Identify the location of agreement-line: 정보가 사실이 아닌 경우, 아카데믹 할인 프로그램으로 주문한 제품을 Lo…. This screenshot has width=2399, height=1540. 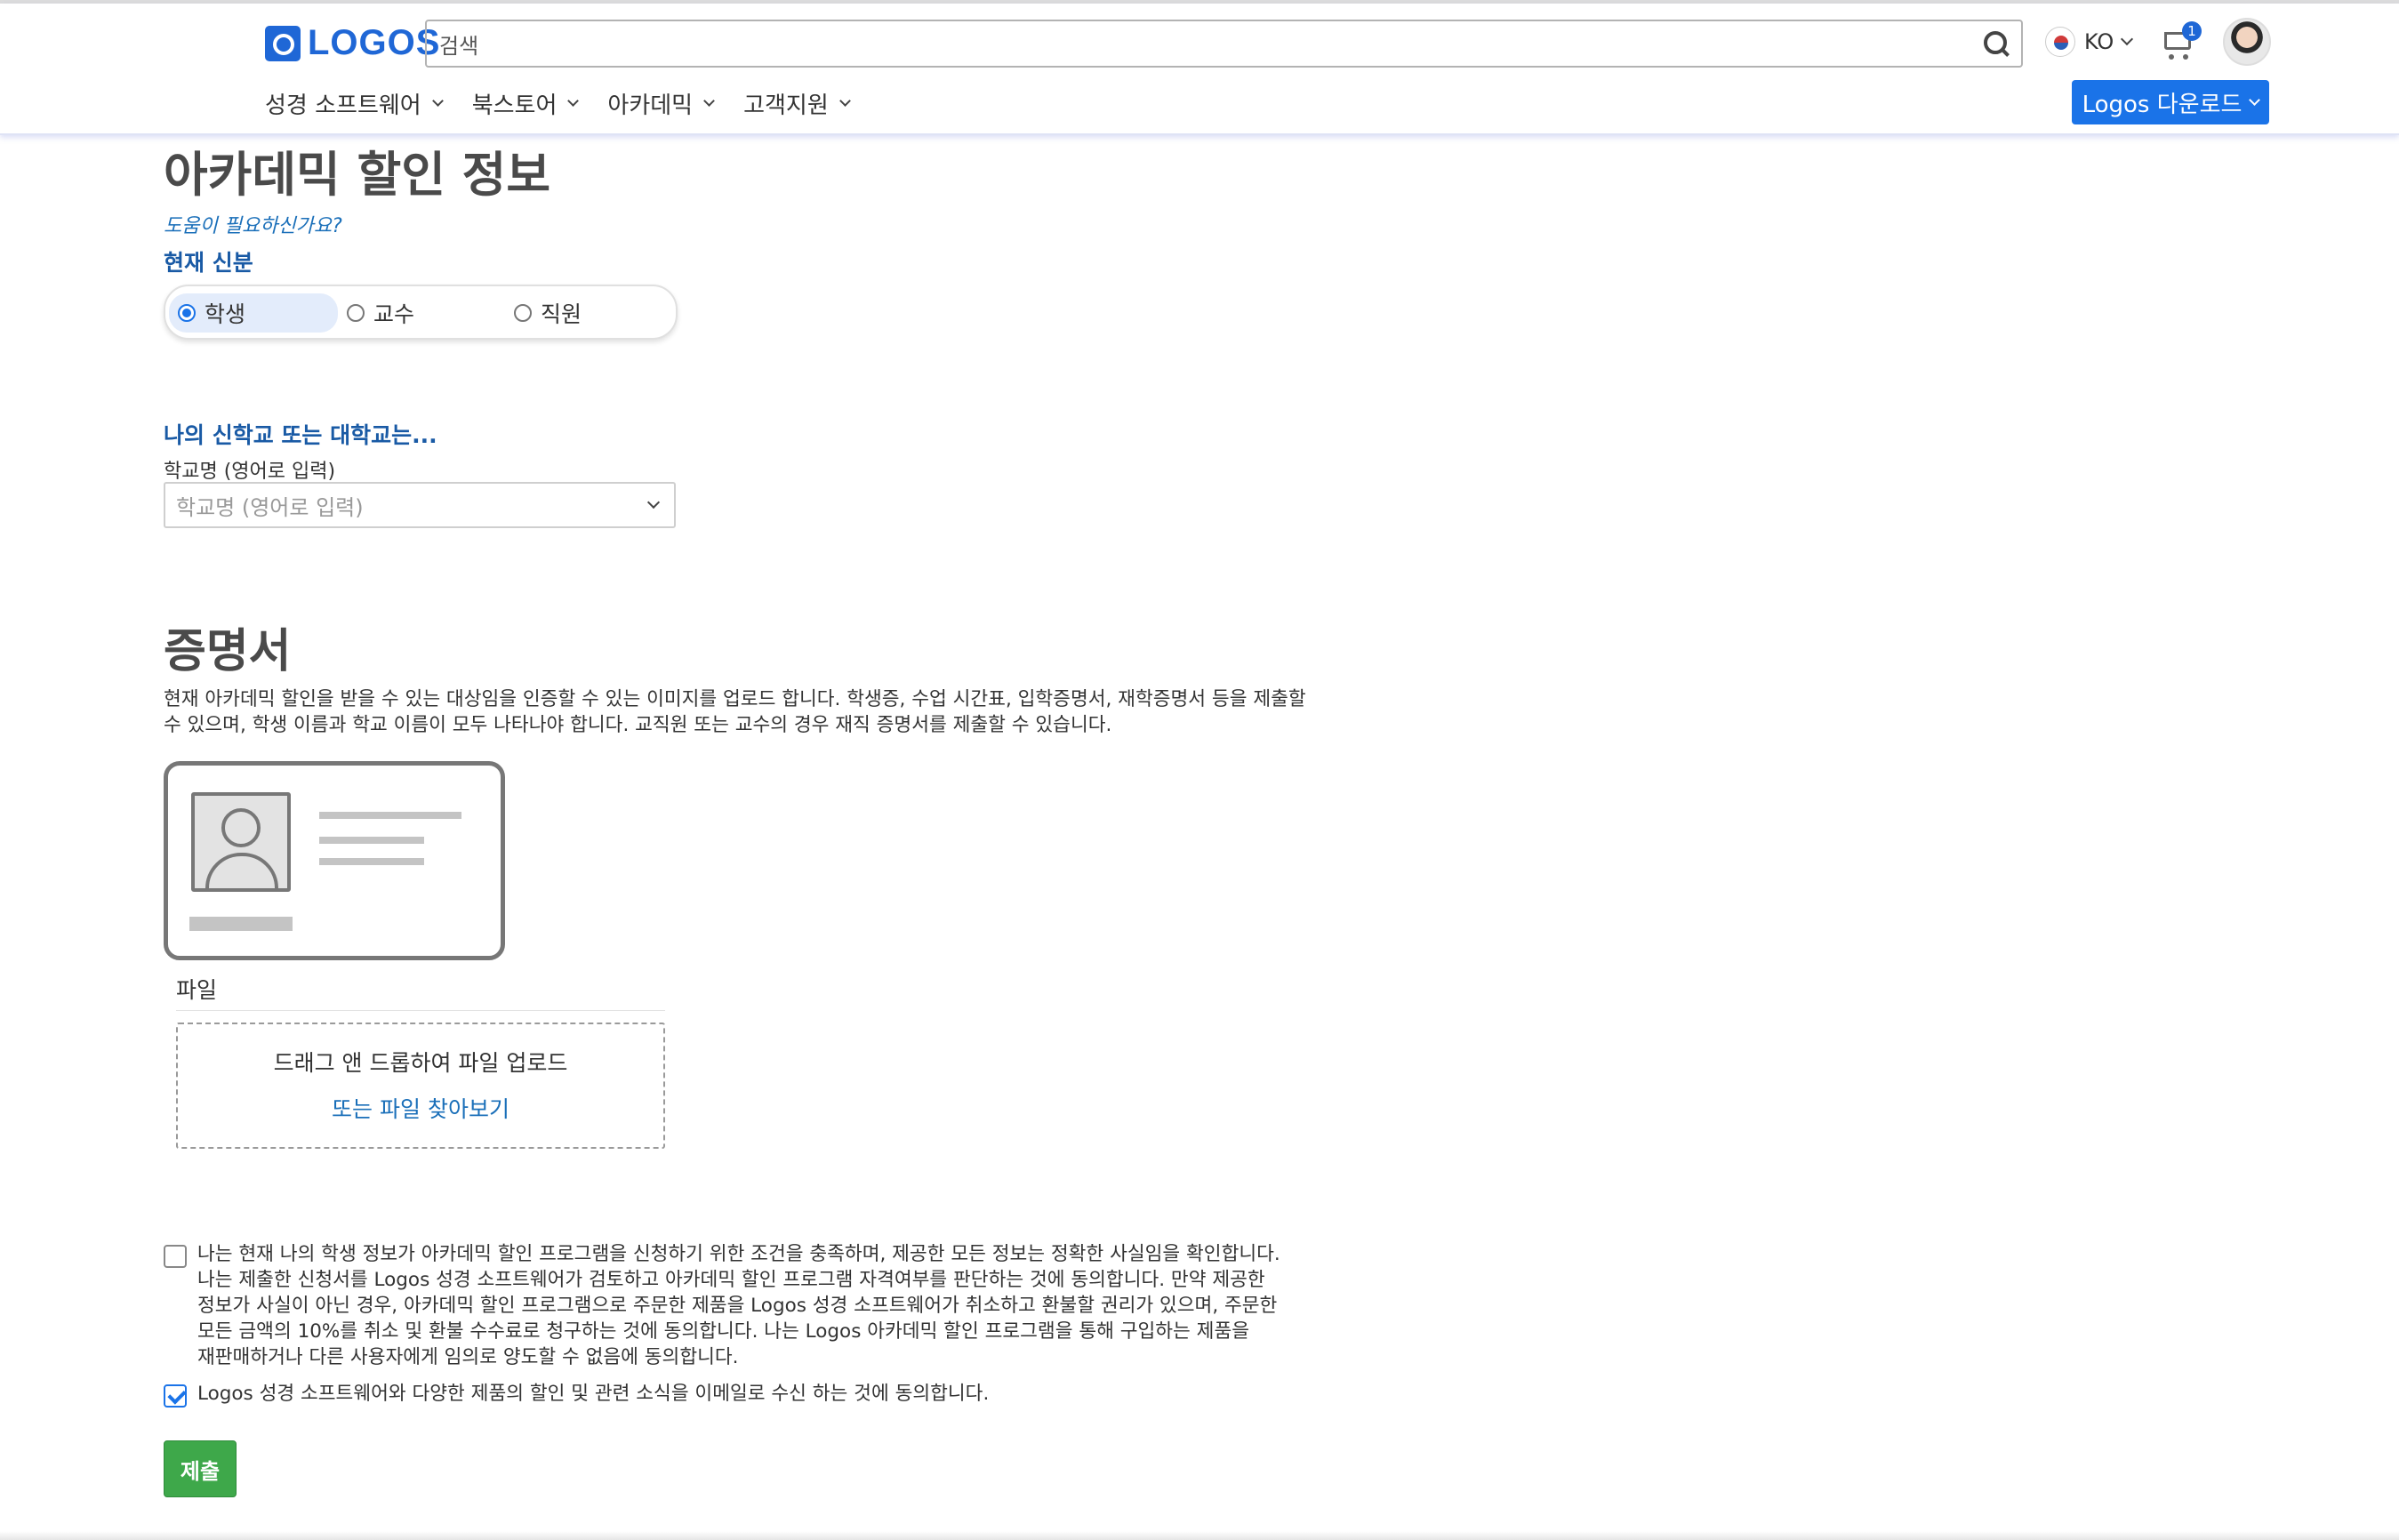
(738, 1306).